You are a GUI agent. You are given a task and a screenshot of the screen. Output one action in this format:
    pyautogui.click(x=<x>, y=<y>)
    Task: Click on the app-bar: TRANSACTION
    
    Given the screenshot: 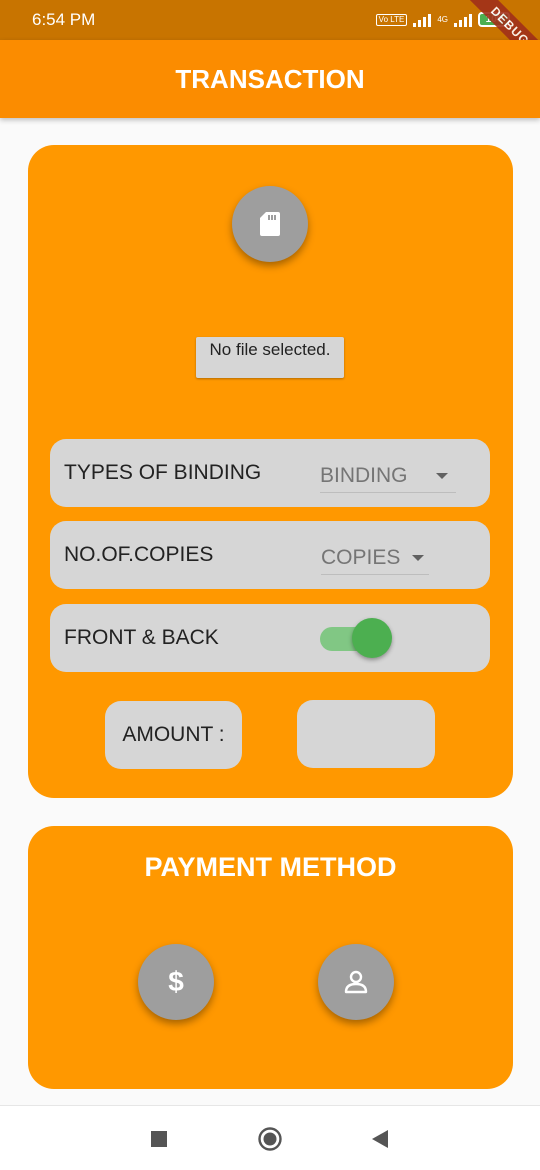 What is the action you would take?
    pyautogui.click(x=270, y=79)
    